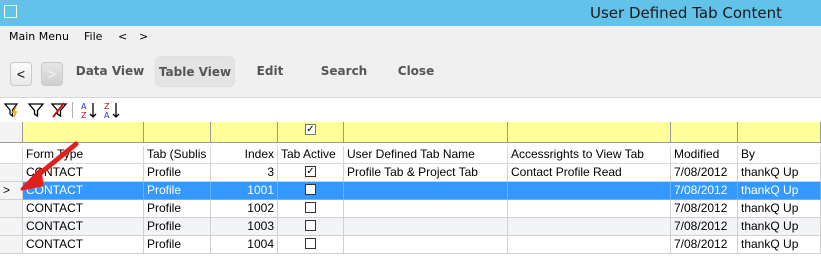 This screenshot has width=821, height=256. I want to click on filter-cell-index, so click(244, 132).